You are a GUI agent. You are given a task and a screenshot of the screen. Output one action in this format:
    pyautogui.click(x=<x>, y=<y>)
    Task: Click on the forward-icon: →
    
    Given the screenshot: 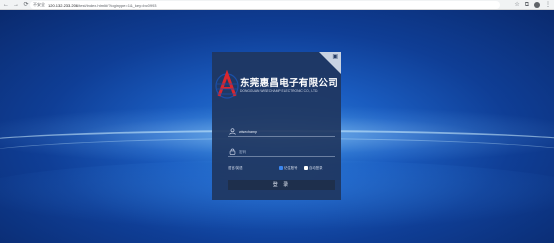 What is the action you would take?
    pyautogui.click(x=16, y=5)
    